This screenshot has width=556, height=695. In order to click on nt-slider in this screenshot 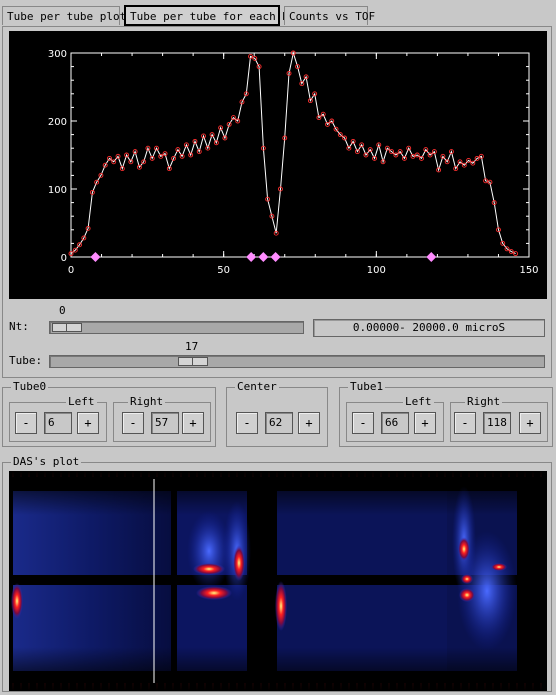, I will do `click(176, 327)`.